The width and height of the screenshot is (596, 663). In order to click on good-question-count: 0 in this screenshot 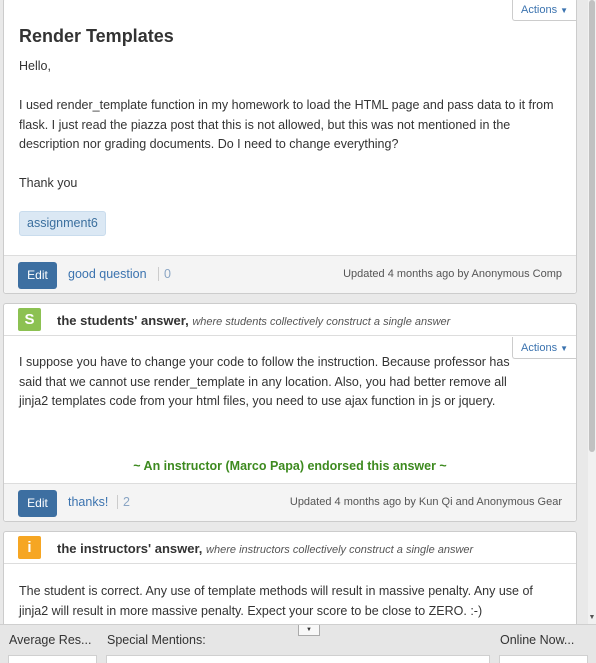, I will do `click(164, 274)`.